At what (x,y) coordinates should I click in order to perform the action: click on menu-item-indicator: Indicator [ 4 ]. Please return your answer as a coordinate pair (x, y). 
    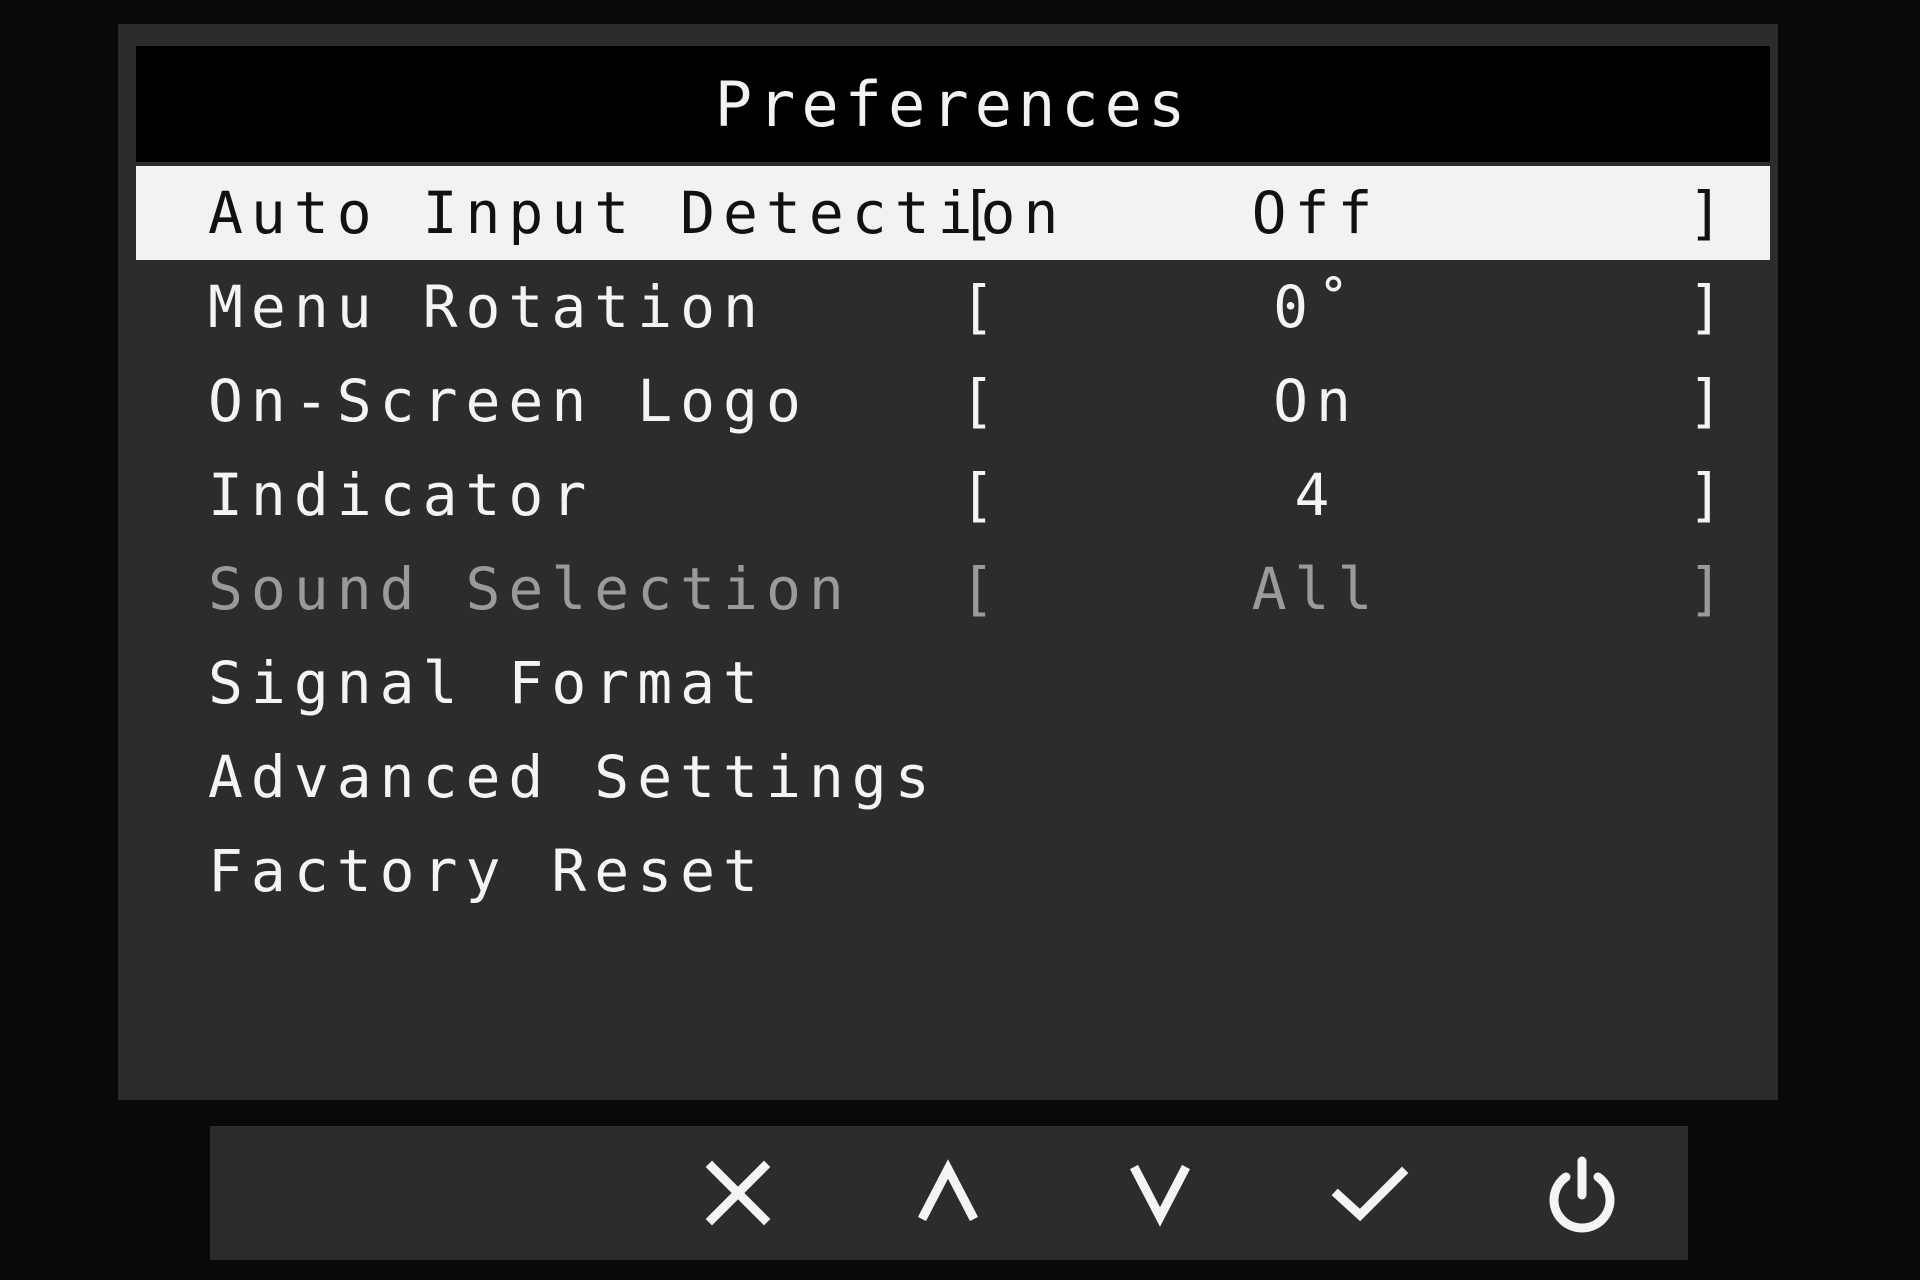
    Looking at the image, I should click on (953, 495).